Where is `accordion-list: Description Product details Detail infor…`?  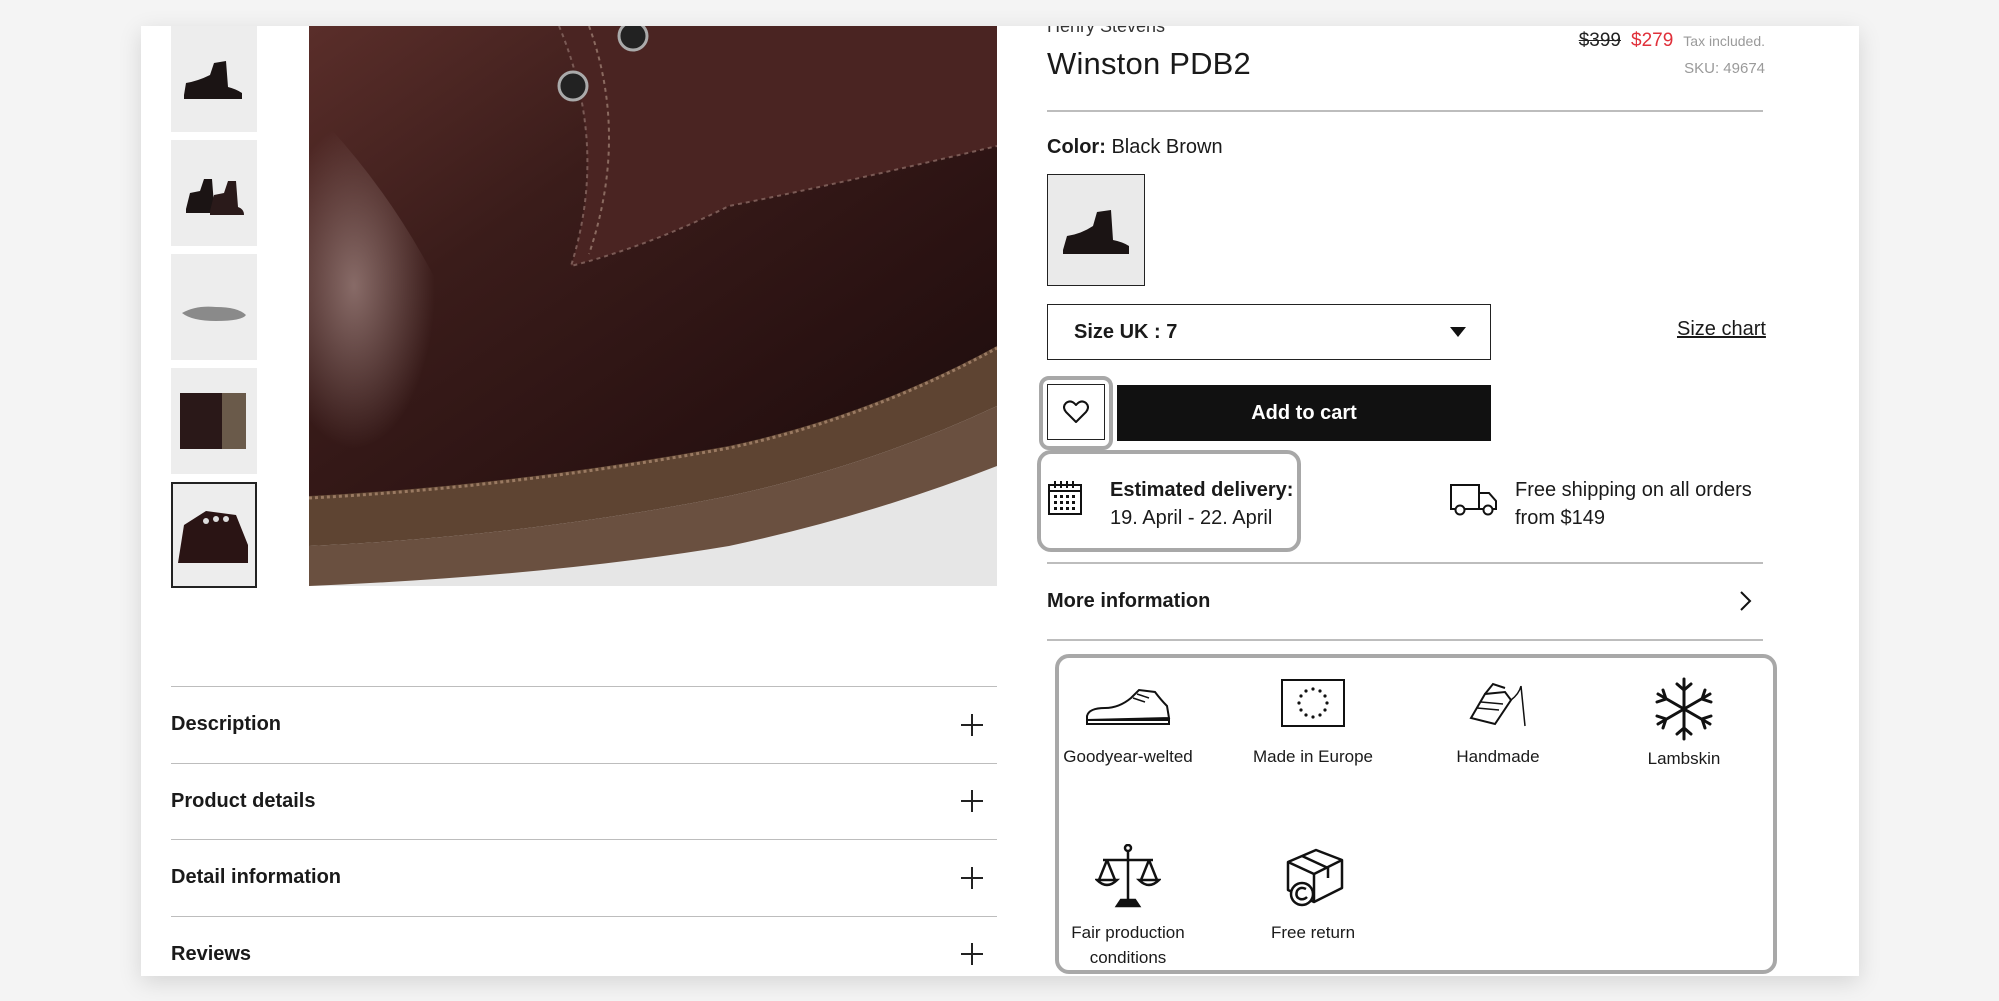
accordion-list: Description Product details Detail infor… is located at coordinates (584, 831).